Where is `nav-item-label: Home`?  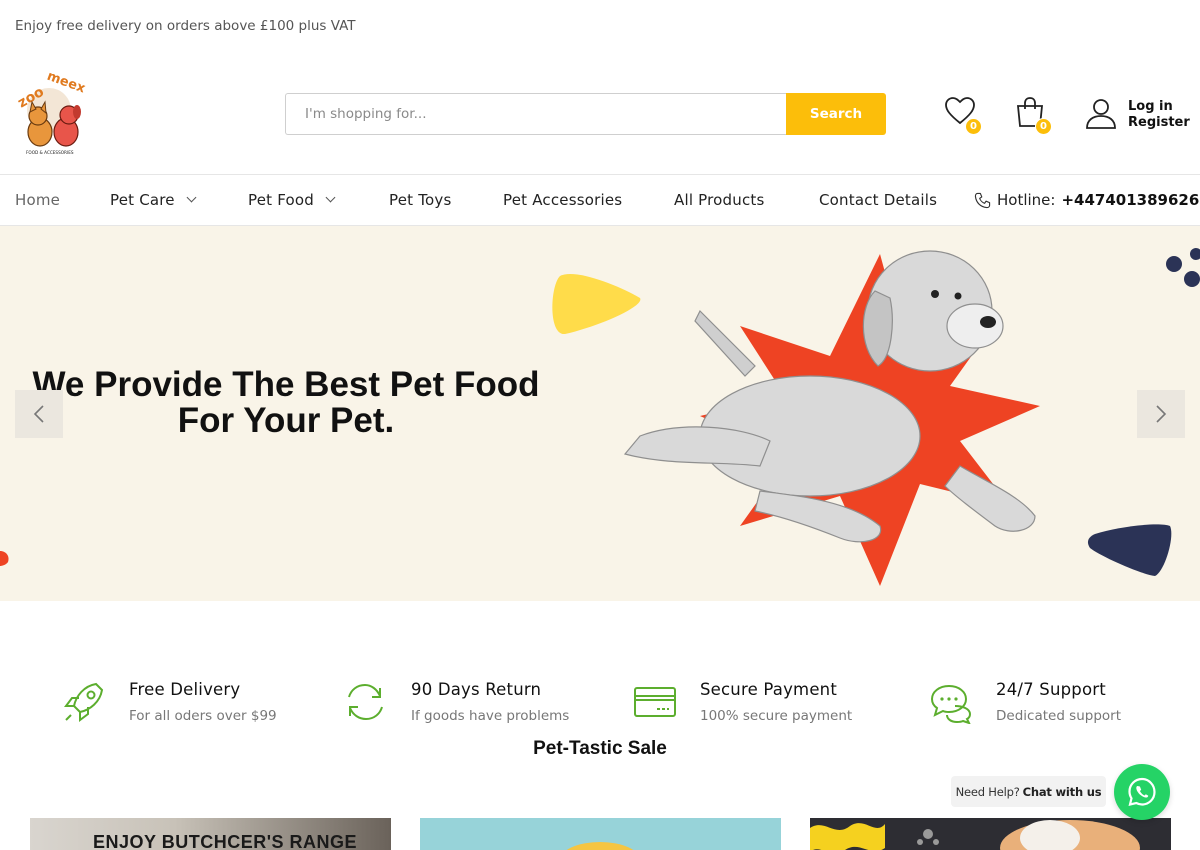
nav-item-label: Home is located at coordinates (38, 200).